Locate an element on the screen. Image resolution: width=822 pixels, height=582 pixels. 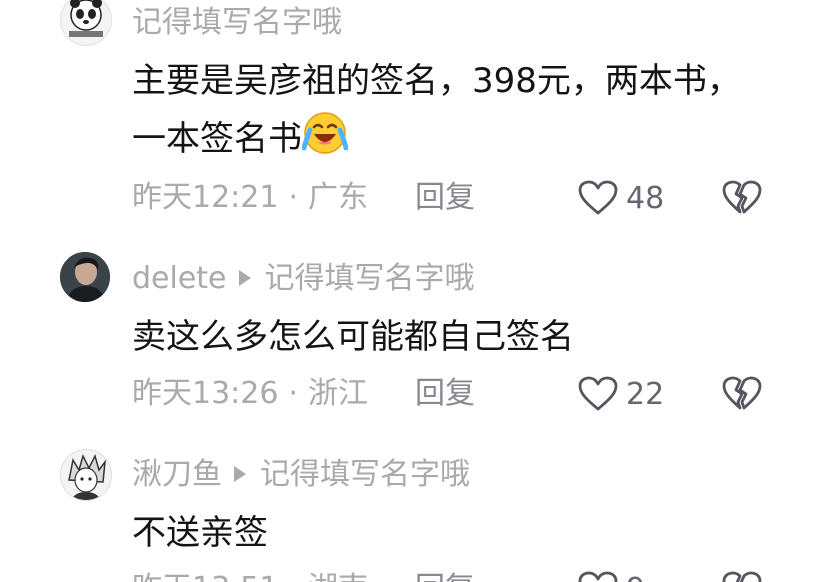
comment-text-line: 不送亲签 is located at coordinates (200, 533).